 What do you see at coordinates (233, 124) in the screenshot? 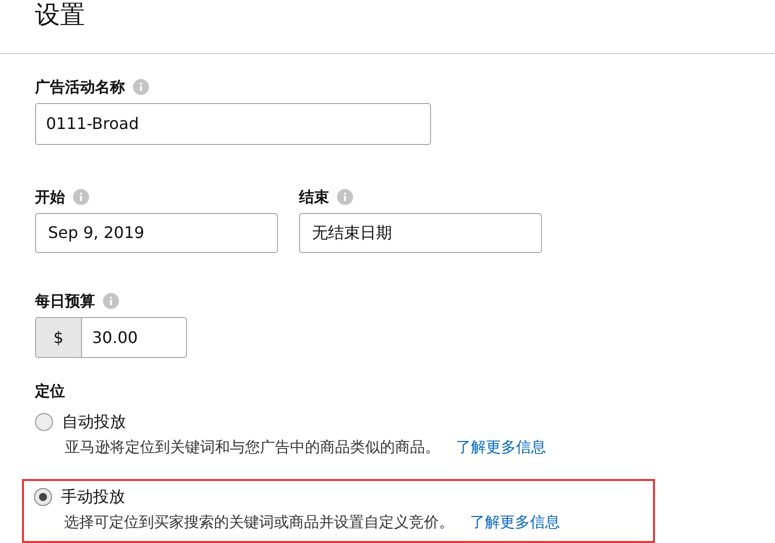
I see `campaign-name-field: 0111-Broad` at bounding box center [233, 124].